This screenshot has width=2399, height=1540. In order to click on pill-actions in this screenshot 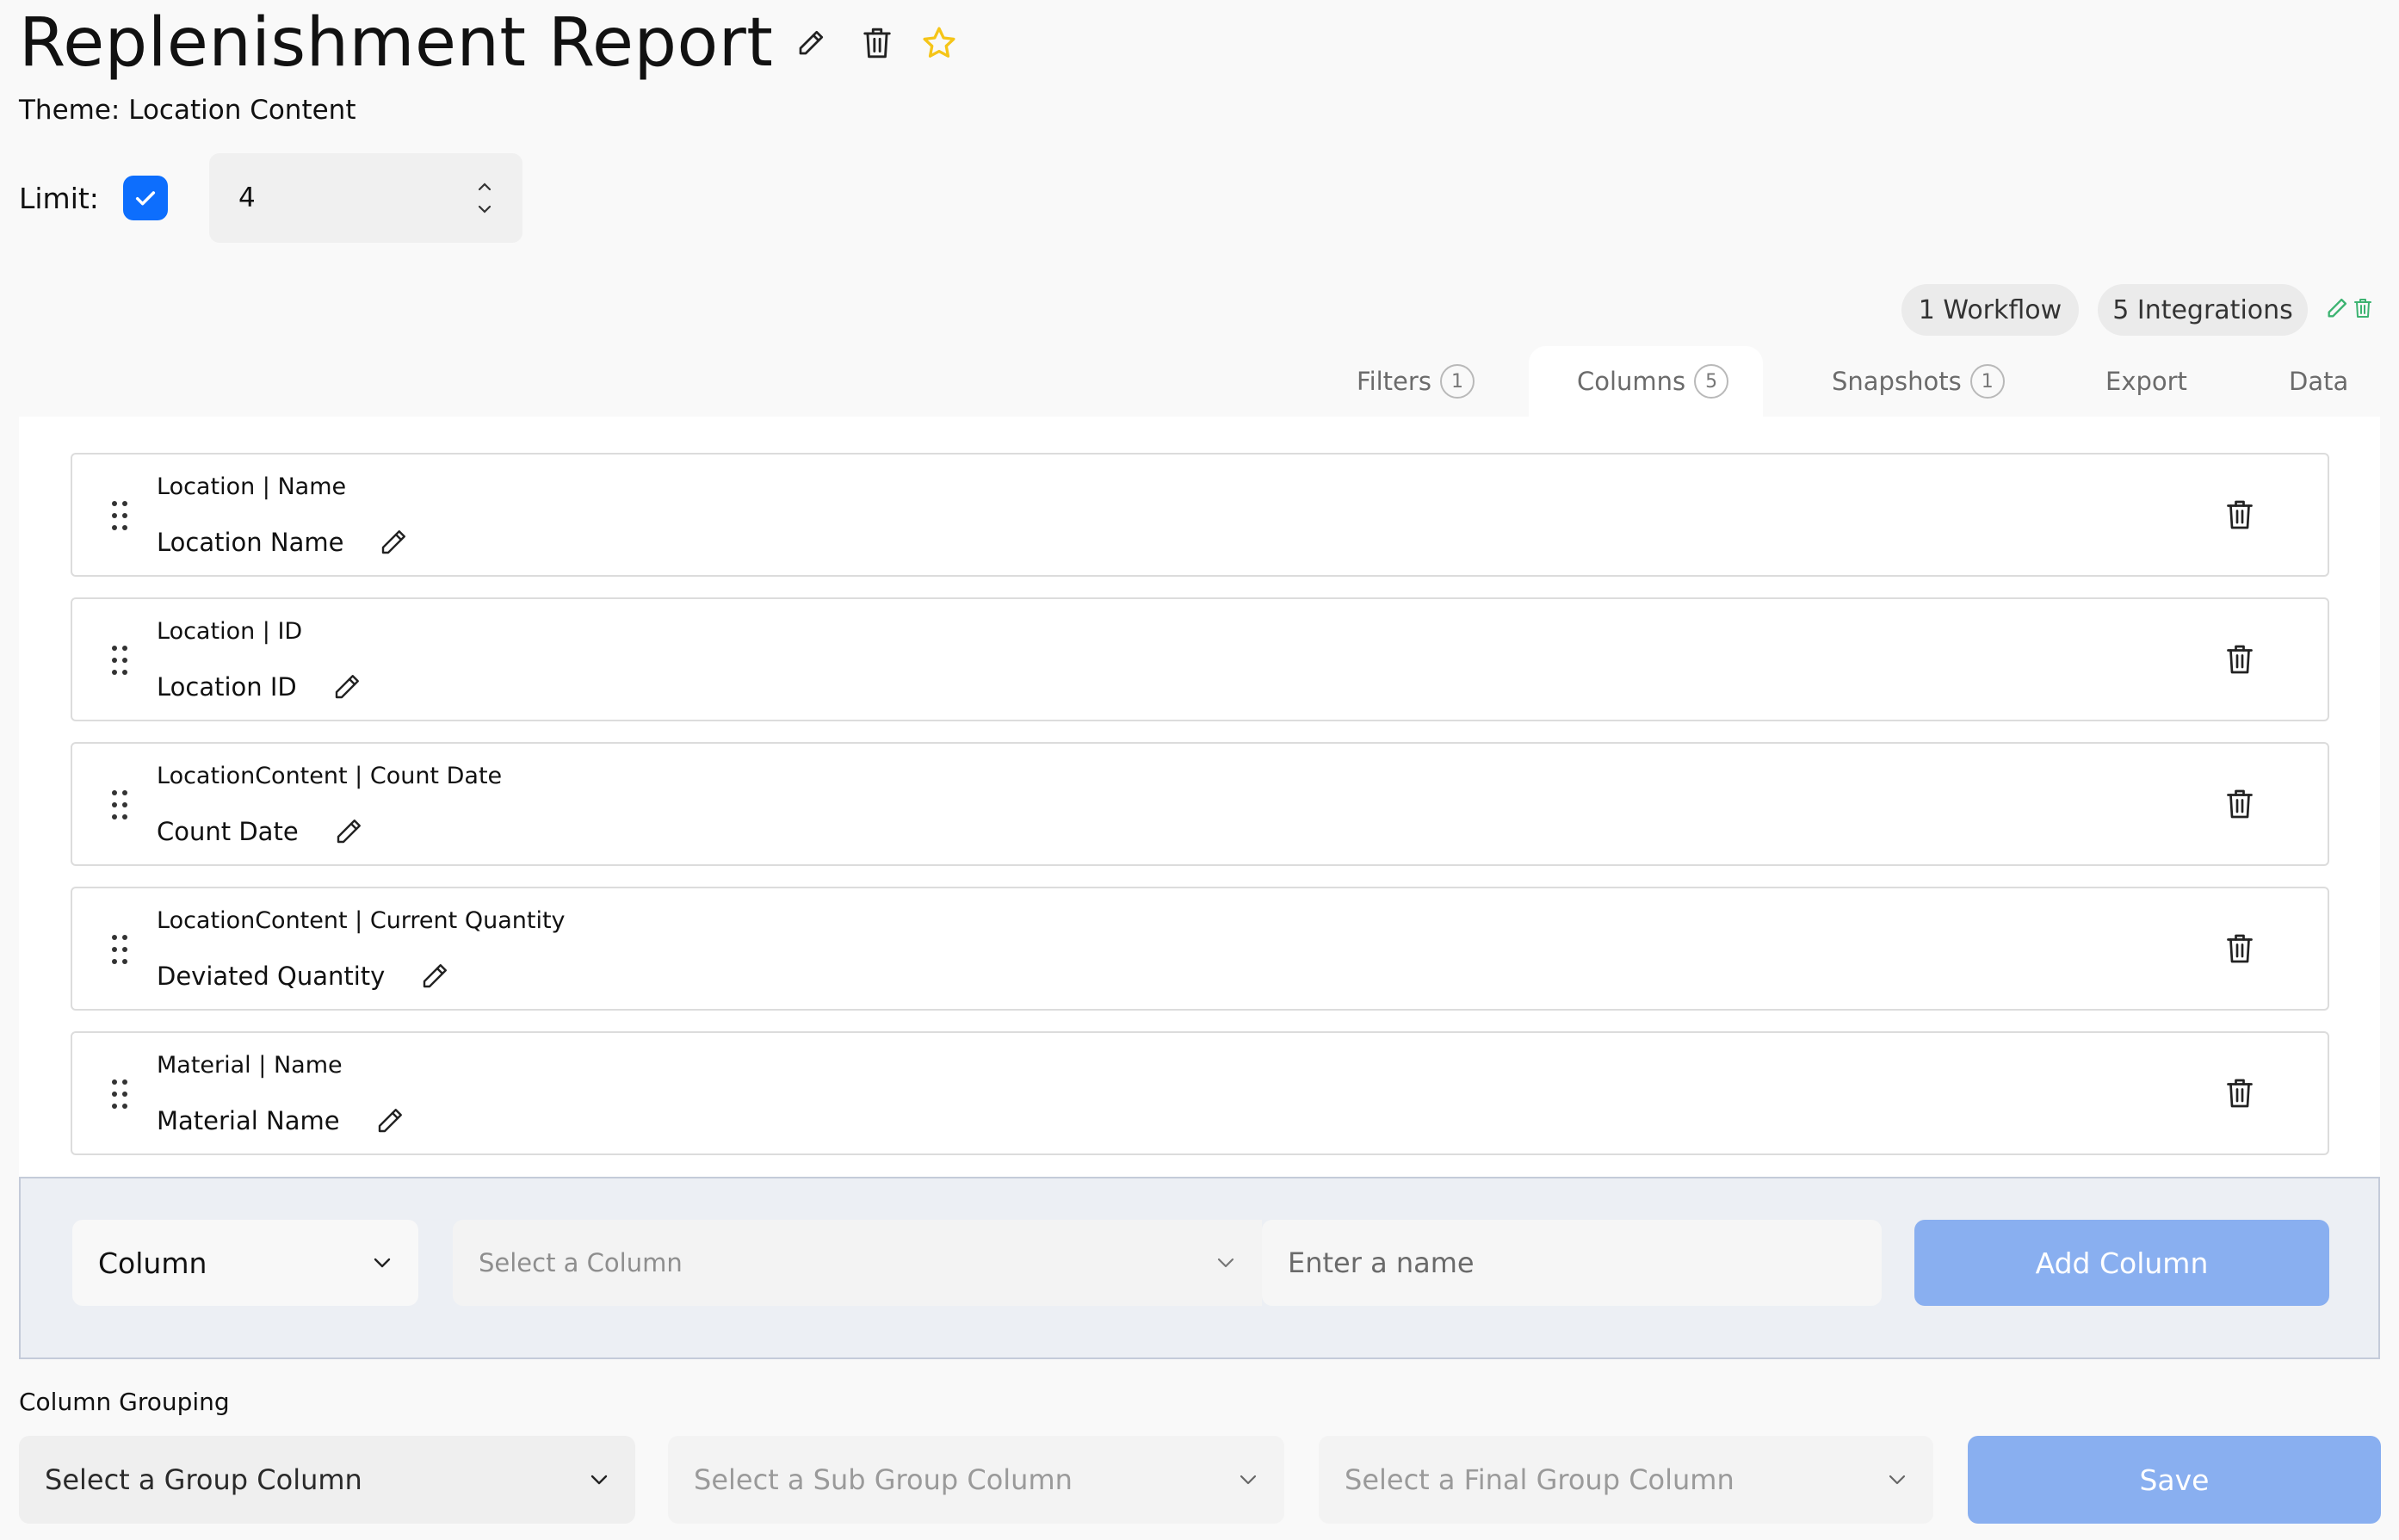, I will do `click(2349, 308)`.